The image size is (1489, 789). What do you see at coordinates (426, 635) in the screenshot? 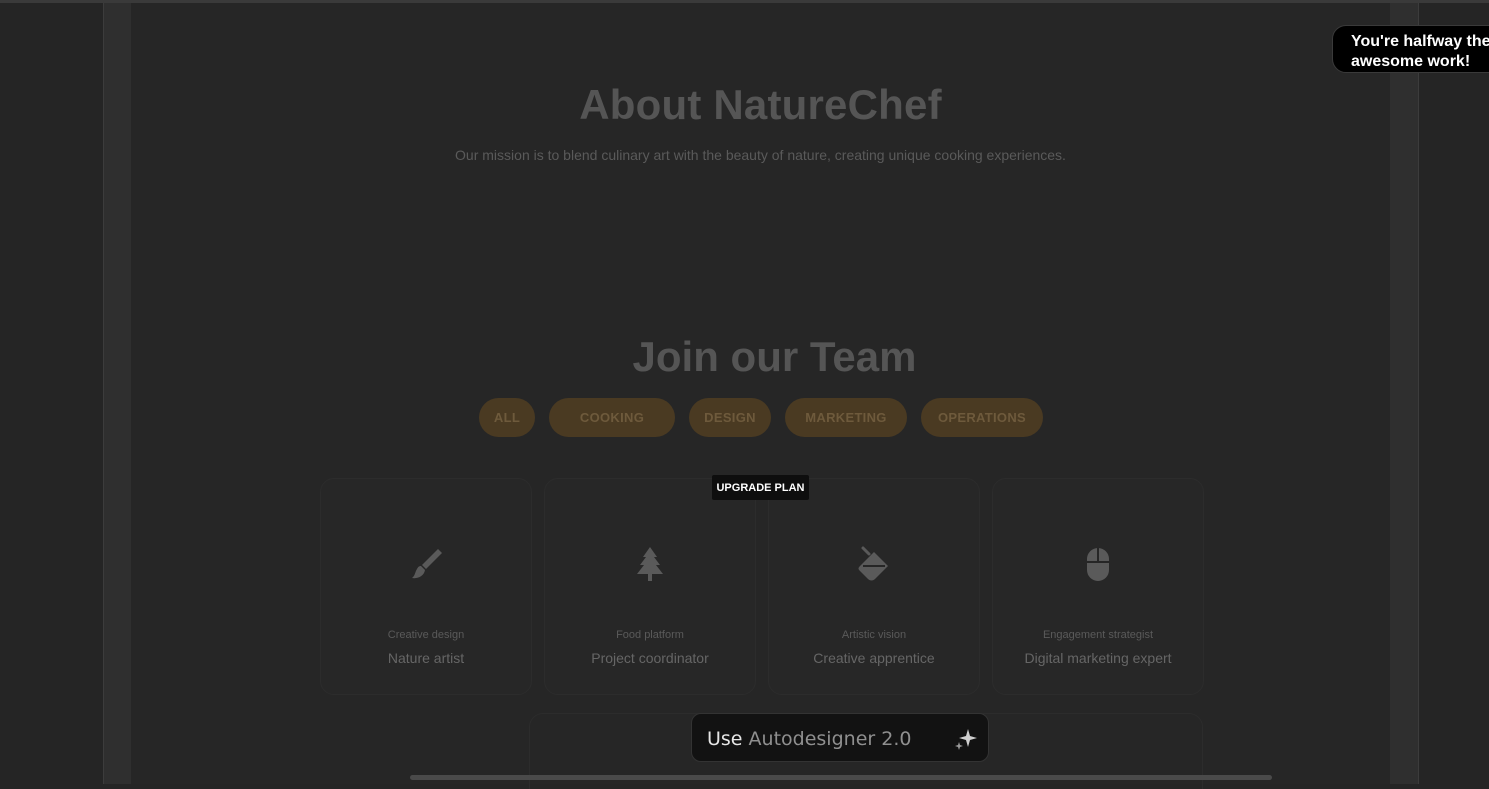
I see `card-category: Creative design` at bounding box center [426, 635].